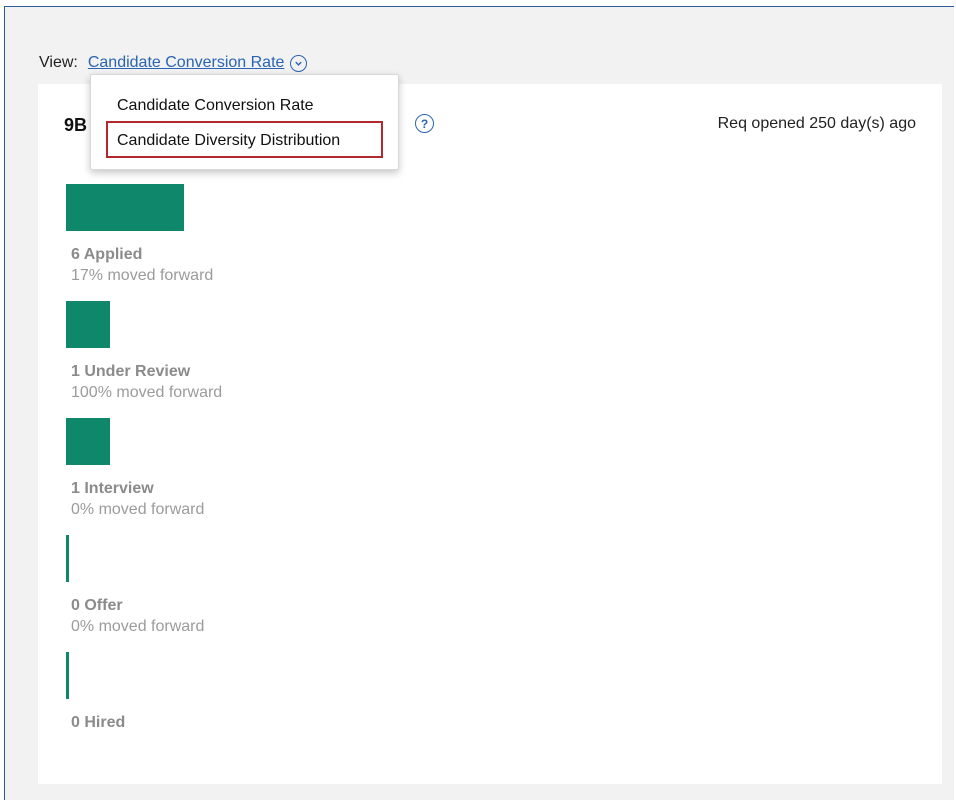 The width and height of the screenshot is (956, 802). I want to click on view-dropdown-toggle: Candidate Conversion Rate, so click(186, 63).